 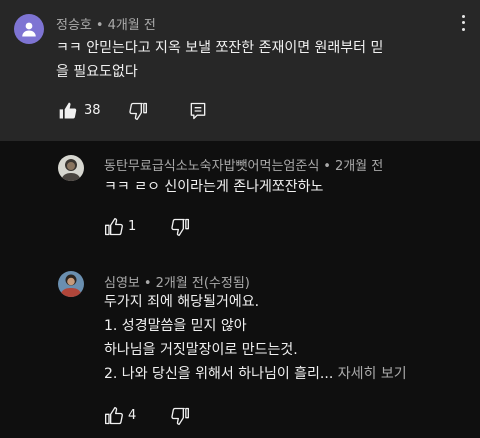 What do you see at coordinates (214, 187) in the screenshot?
I see `comment-text: ㅋㅋ ㄹㅇ 신이라는게 존나게쪼잔하노` at bounding box center [214, 187].